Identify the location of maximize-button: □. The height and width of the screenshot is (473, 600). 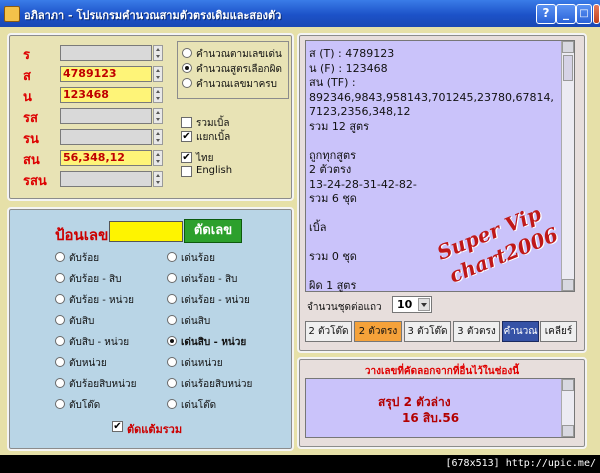
(584, 14).